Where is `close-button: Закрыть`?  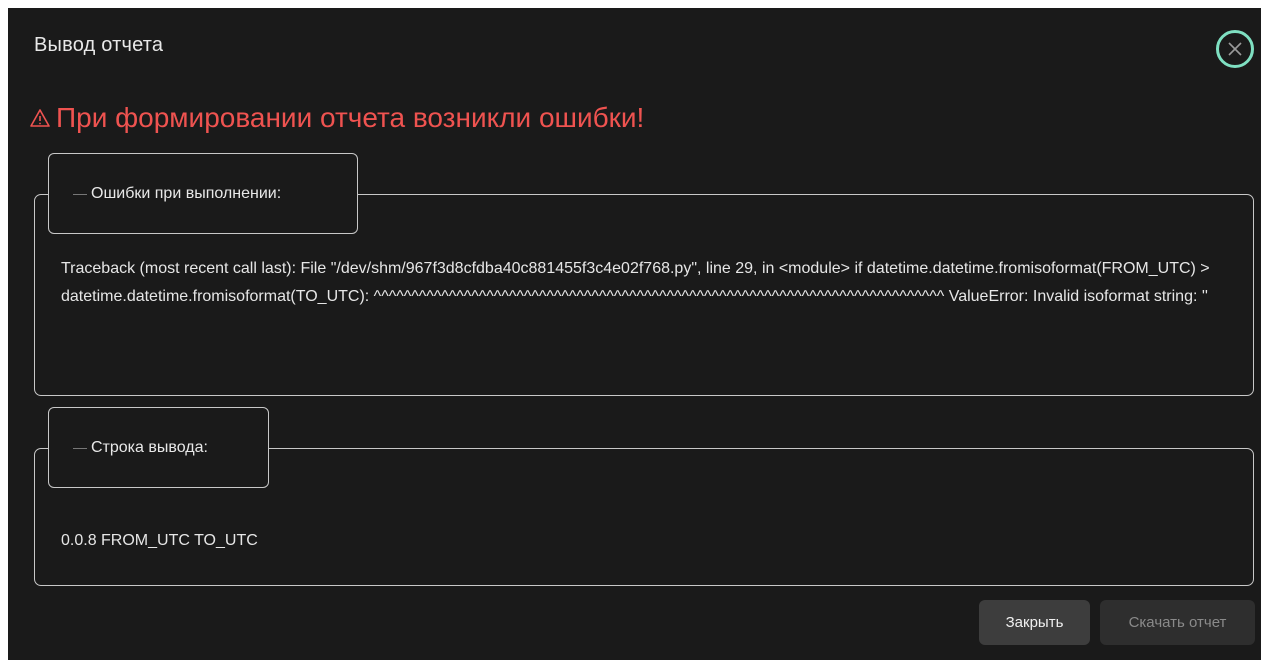 close-button: Закрыть is located at coordinates (1034, 622).